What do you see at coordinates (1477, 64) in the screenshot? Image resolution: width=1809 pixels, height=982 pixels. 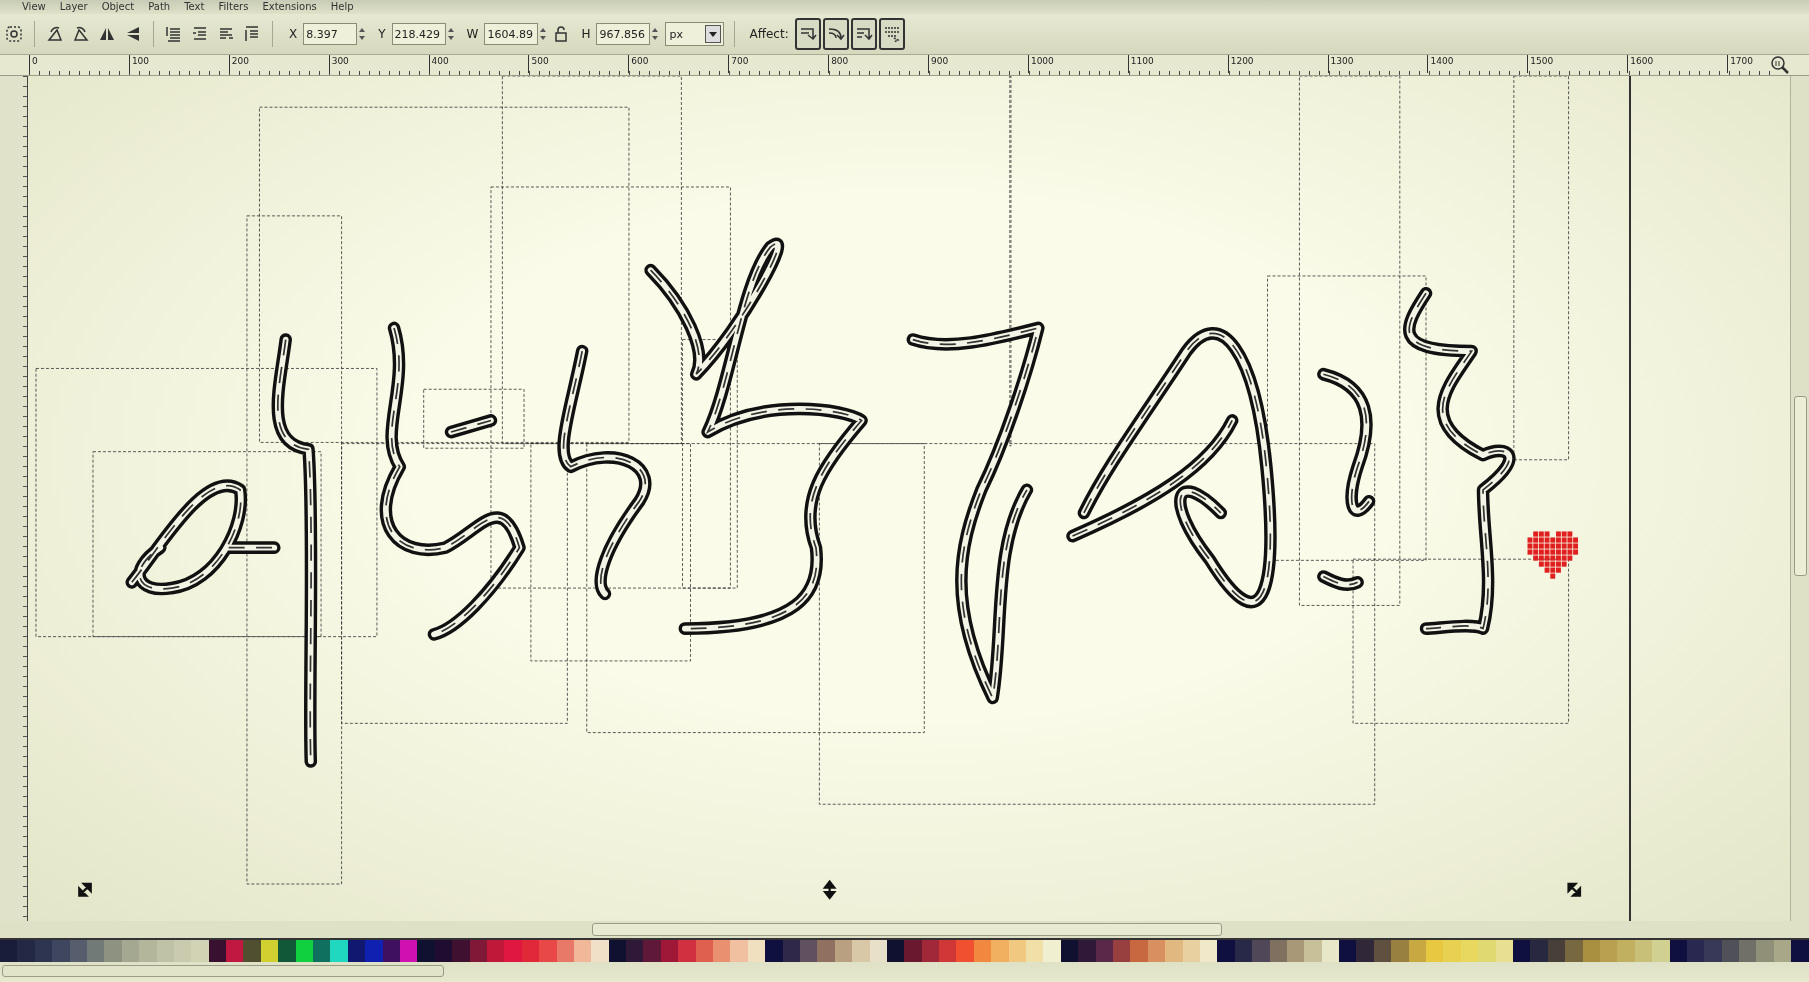 I see `ruler-label: 1400` at bounding box center [1477, 64].